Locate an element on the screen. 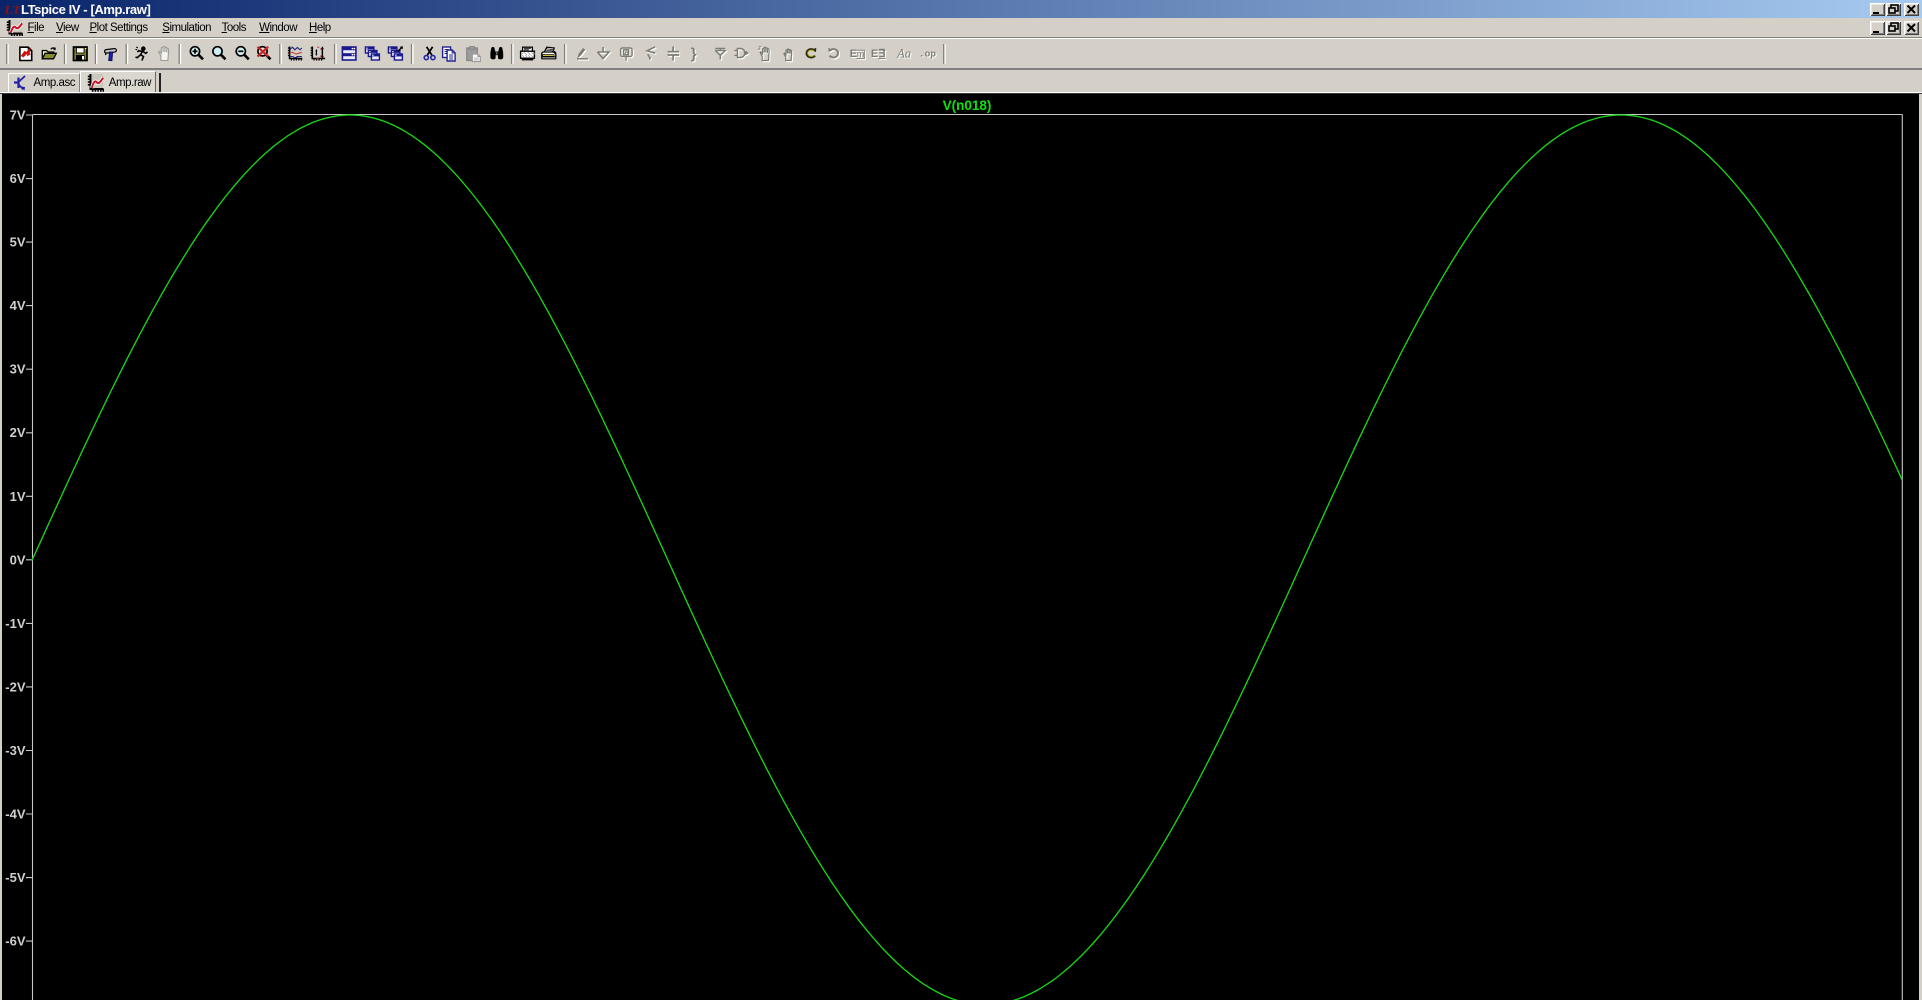 This screenshot has height=1000, width=1922. svg-text: 6V is located at coordinates (18, 178).